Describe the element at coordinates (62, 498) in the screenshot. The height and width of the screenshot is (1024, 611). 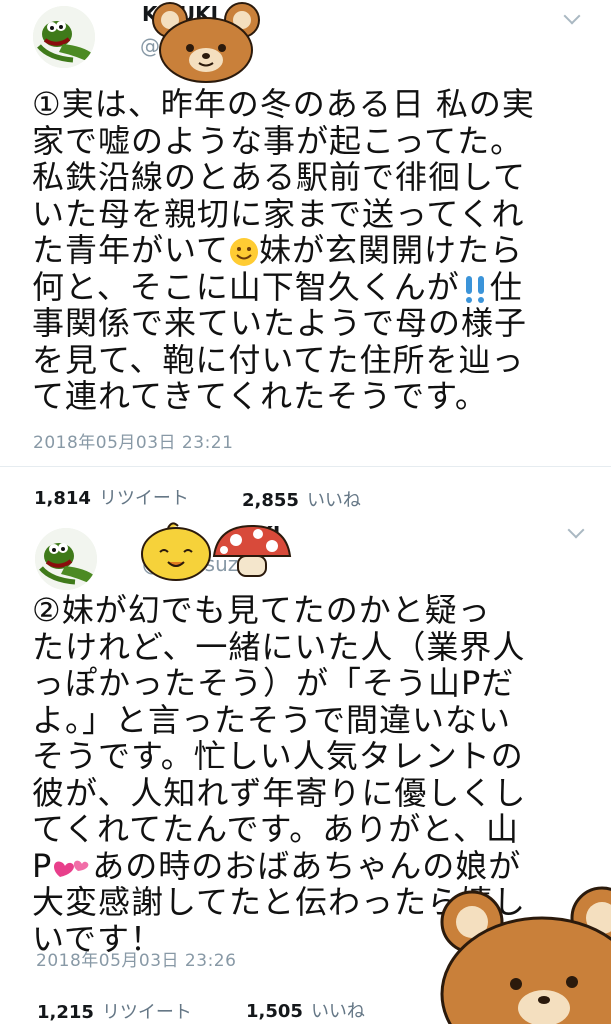
I see `retweet-number: 1,814` at that location.